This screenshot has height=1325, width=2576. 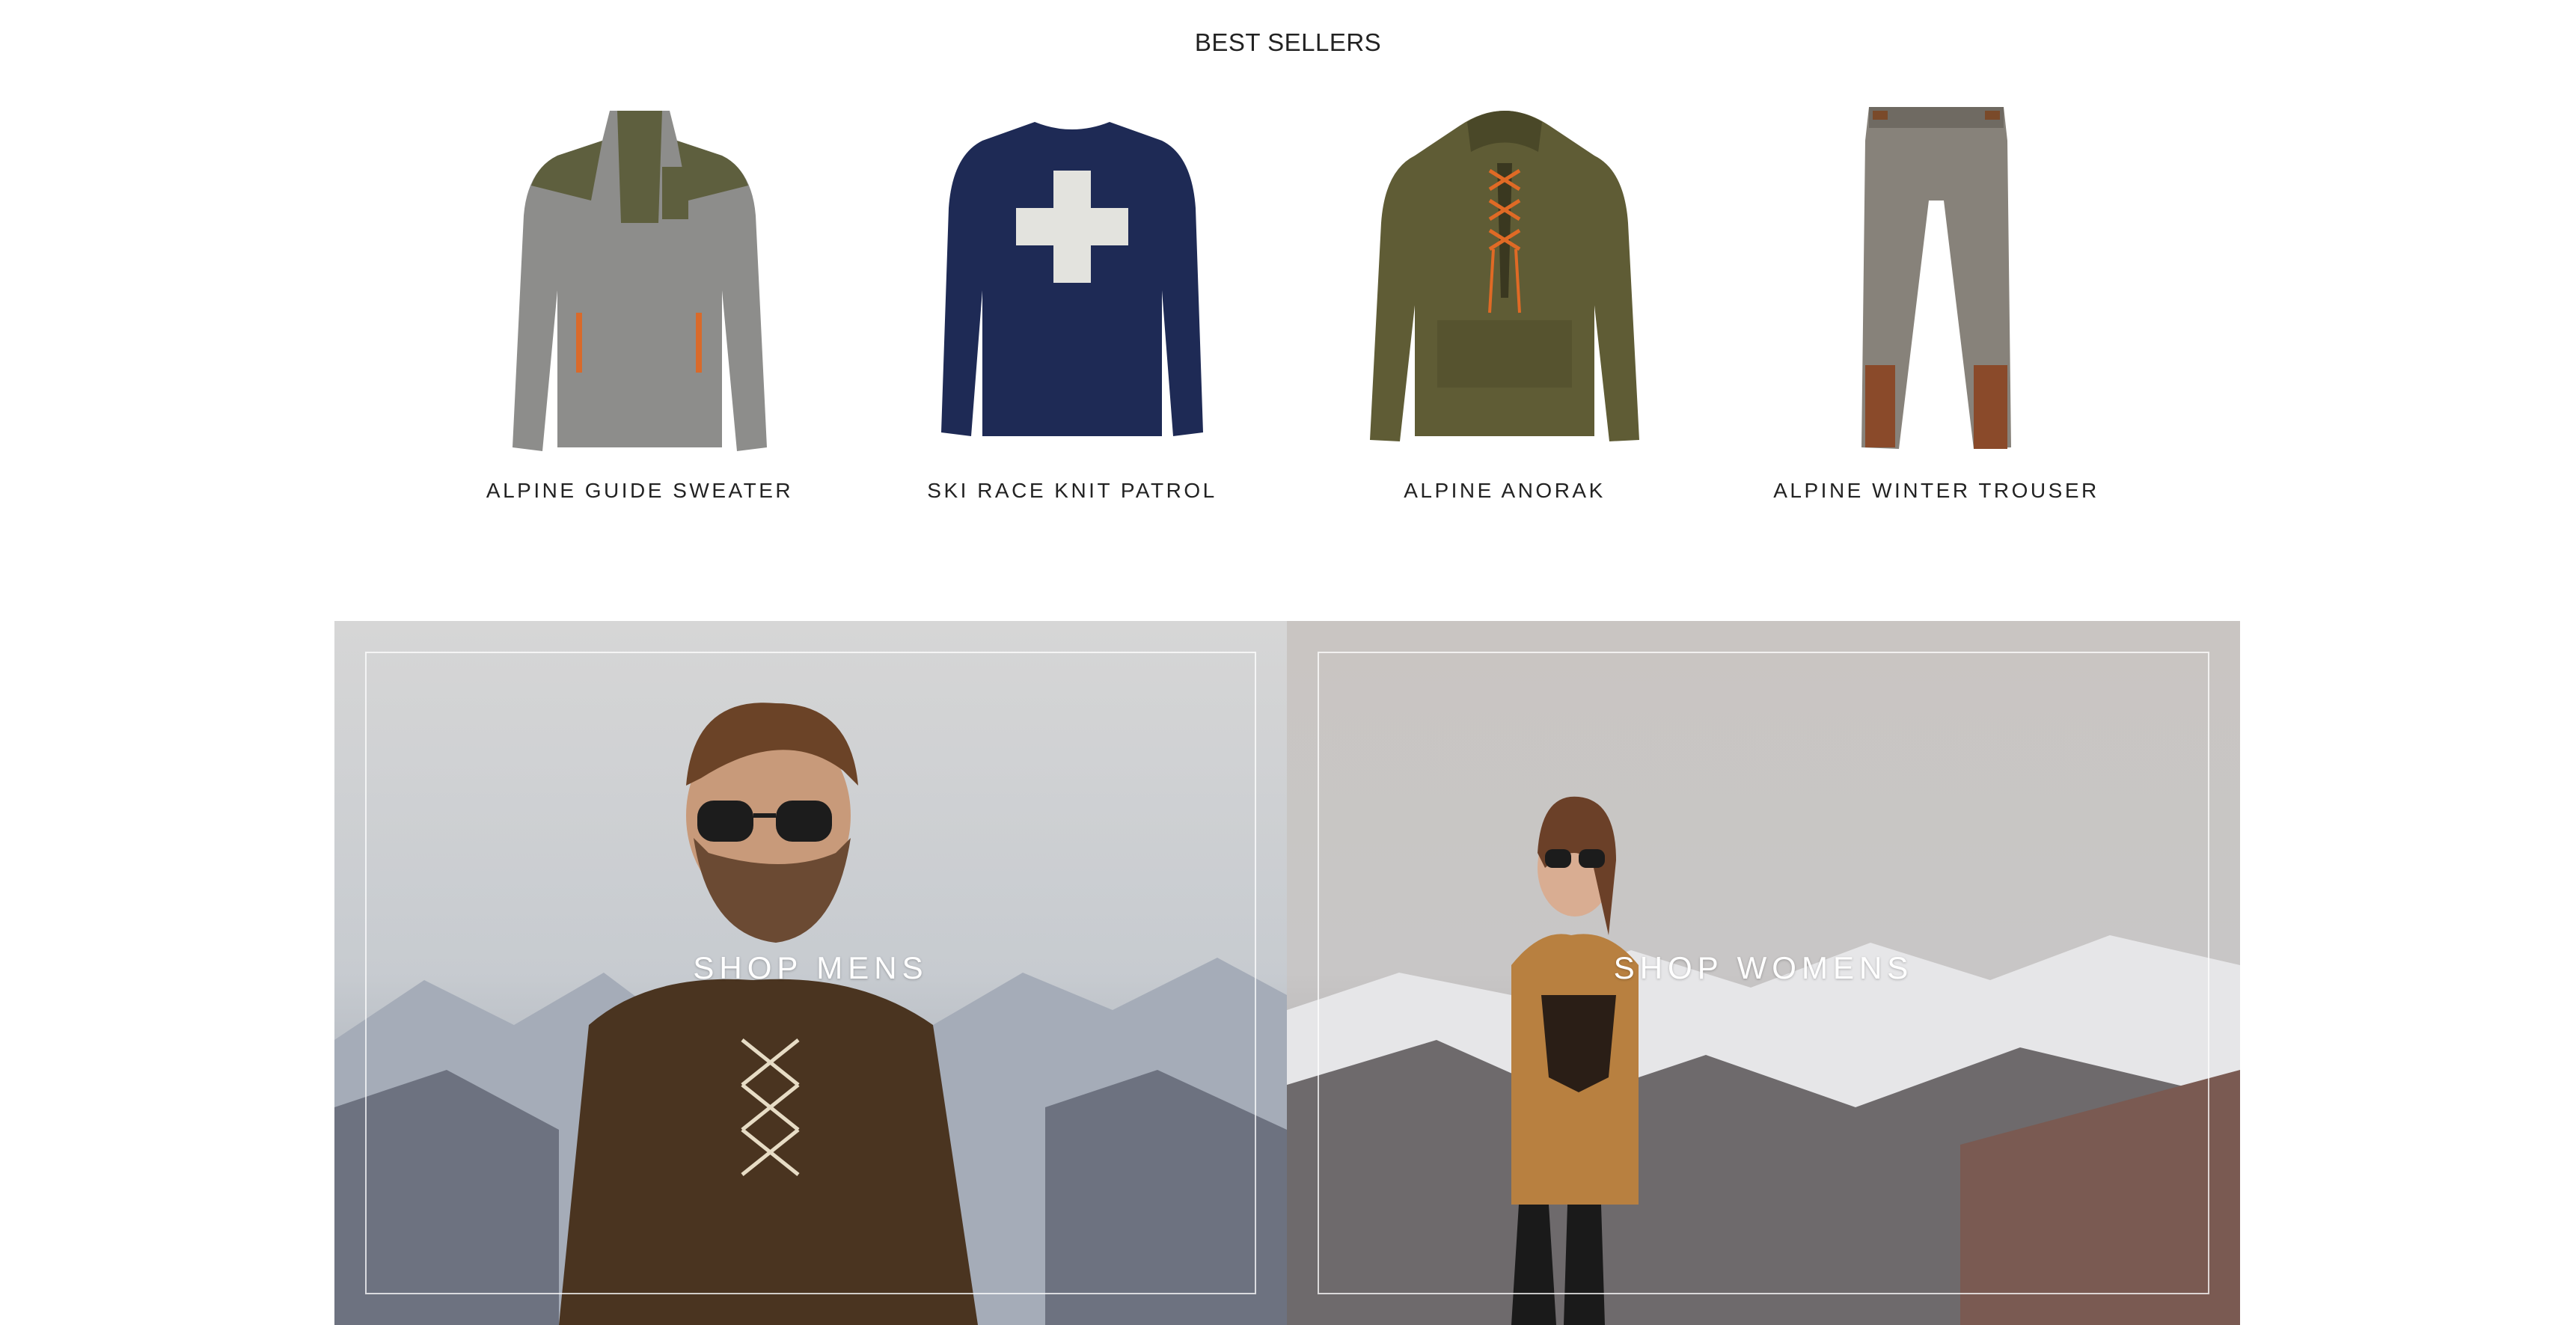 I want to click on product-name: ALPINE WINTER TROUSER, so click(x=1936, y=491).